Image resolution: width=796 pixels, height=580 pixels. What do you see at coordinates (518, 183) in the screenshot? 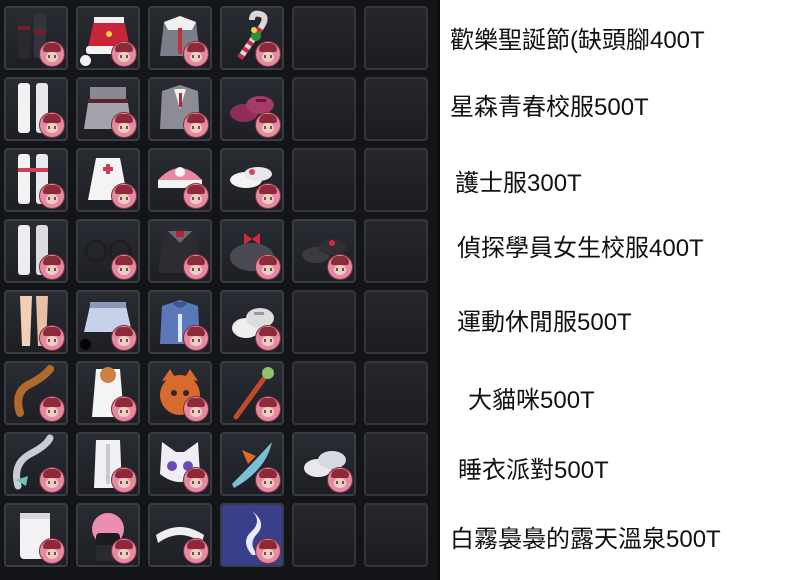
I see `set-price-label: 護士服300T` at bounding box center [518, 183].